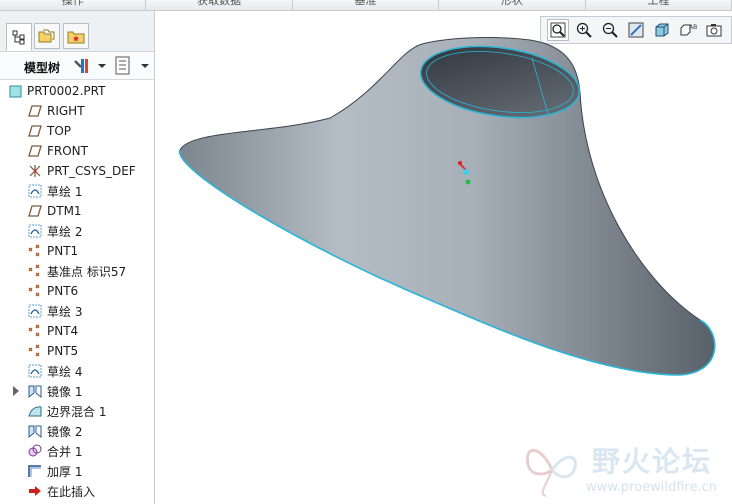  Describe the element at coordinates (91, 171) in the screenshot. I see `tree-item-label: PRT_CSYS_DEF` at that location.